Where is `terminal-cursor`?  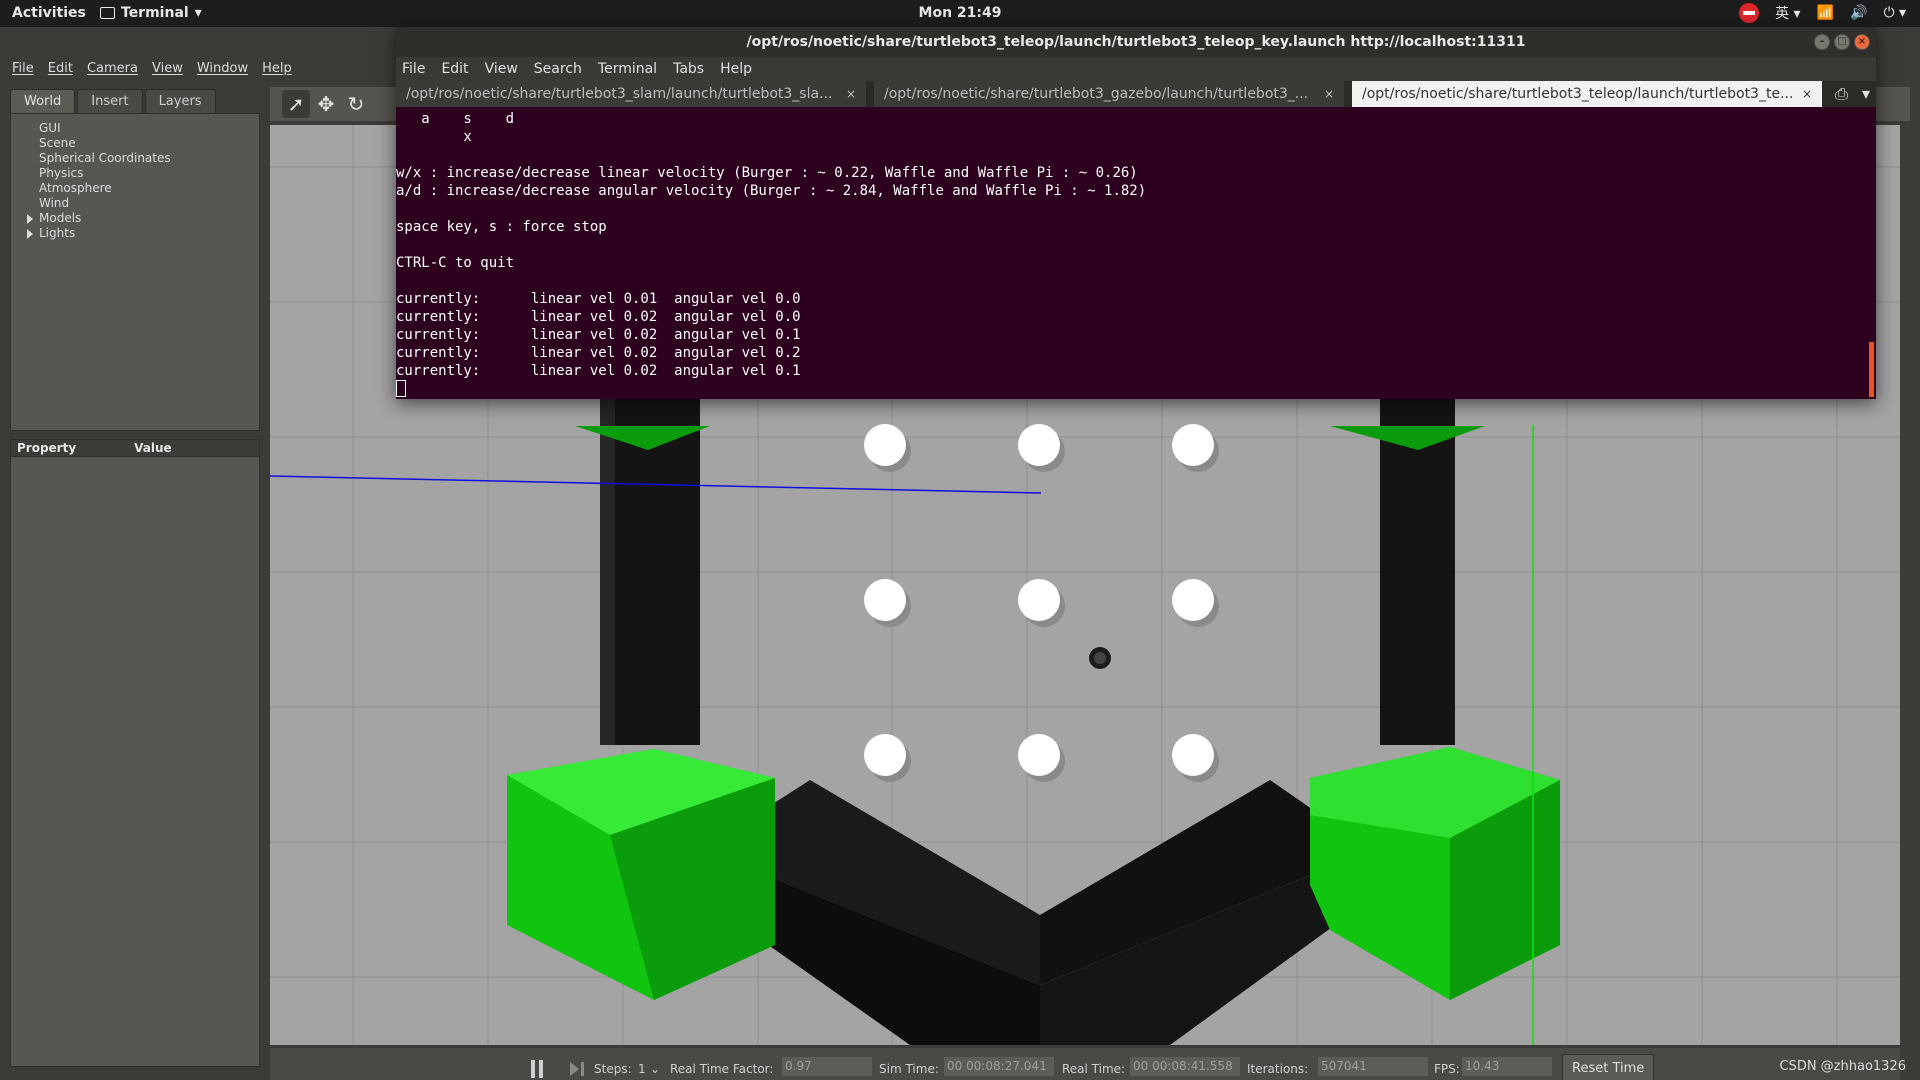 terminal-cursor is located at coordinates (401, 388).